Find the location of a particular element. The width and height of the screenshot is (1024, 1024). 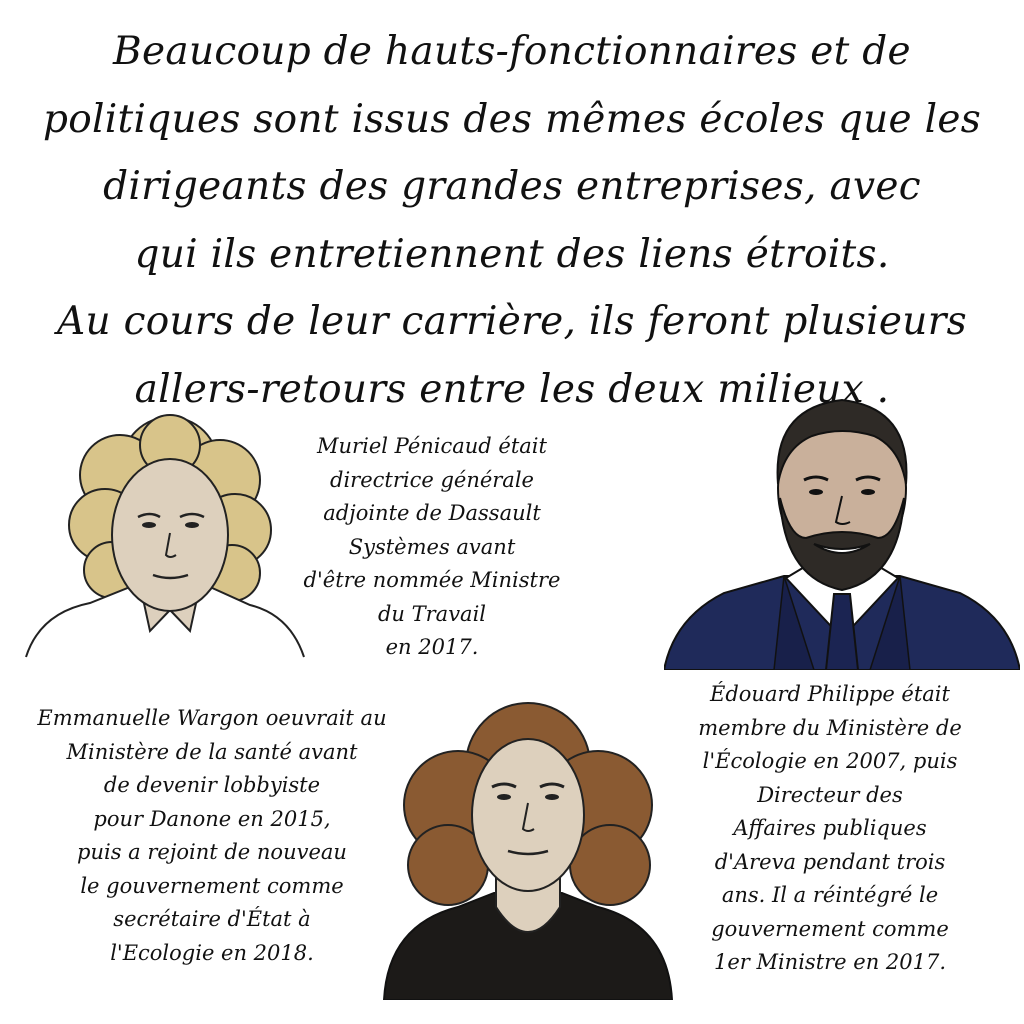

headline-line: Beaucoup de hauts-fonctionnaires et de is located at coordinates (512, 51).